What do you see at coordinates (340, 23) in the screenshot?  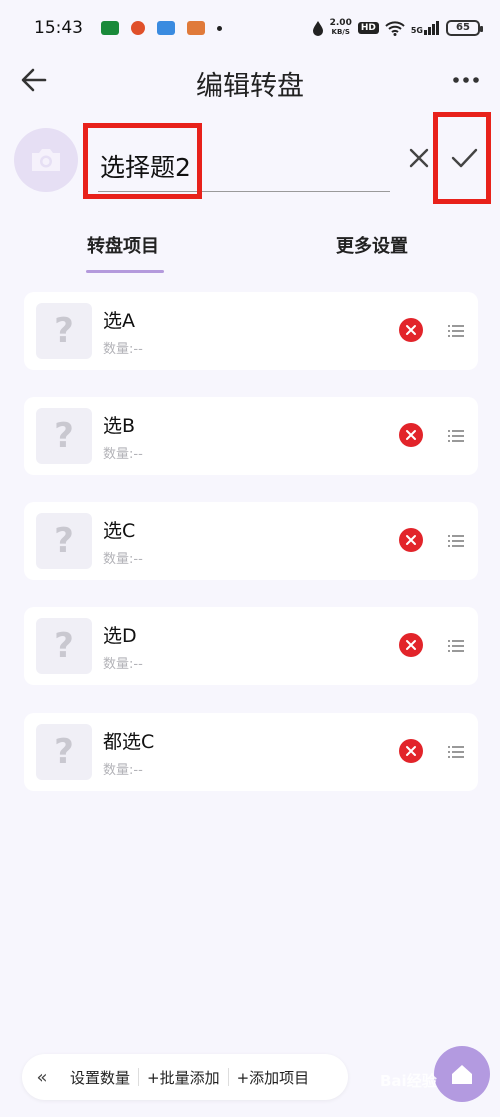 I see `net-speed-value: 2.00` at bounding box center [340, 23].